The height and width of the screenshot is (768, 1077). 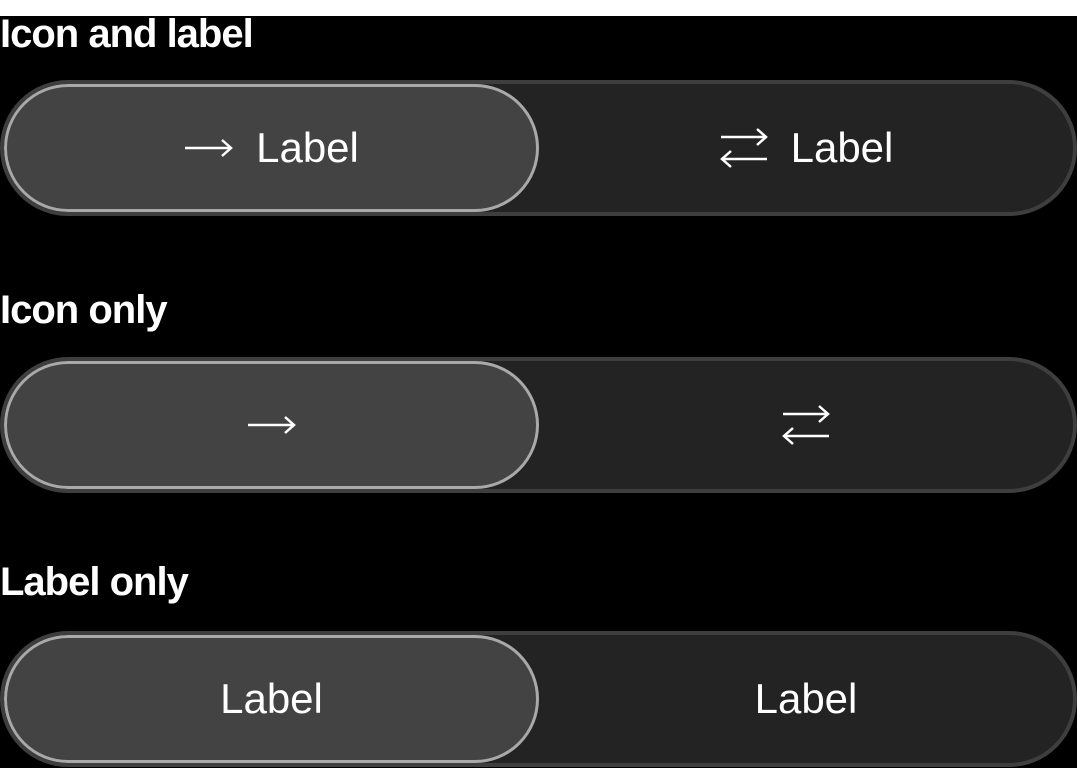 What do you see at coordinates (84, 310) in the screenshot?
I see `section-title-icon-only: Icon only` at bounding box center [84, 310].